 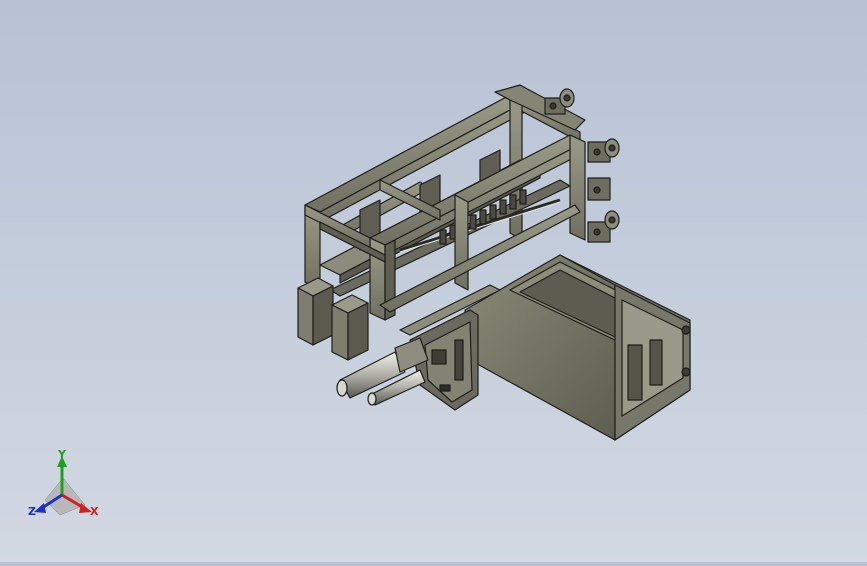 What do you see at coordinates (94, 511) in the screenshot?
I see `x-axis-label: X` at bounding box center [94, 511].